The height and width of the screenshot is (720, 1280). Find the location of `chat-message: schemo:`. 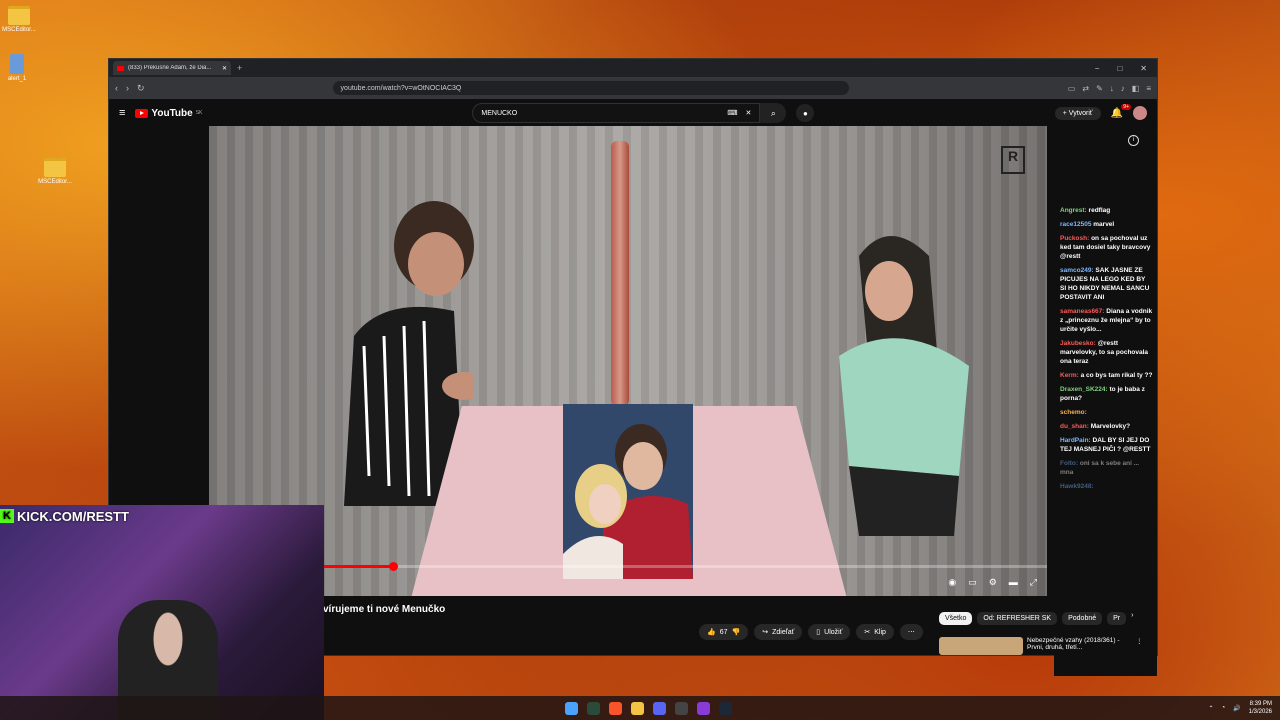

chat-message: schemo: is located at coordinates (1106, 412).